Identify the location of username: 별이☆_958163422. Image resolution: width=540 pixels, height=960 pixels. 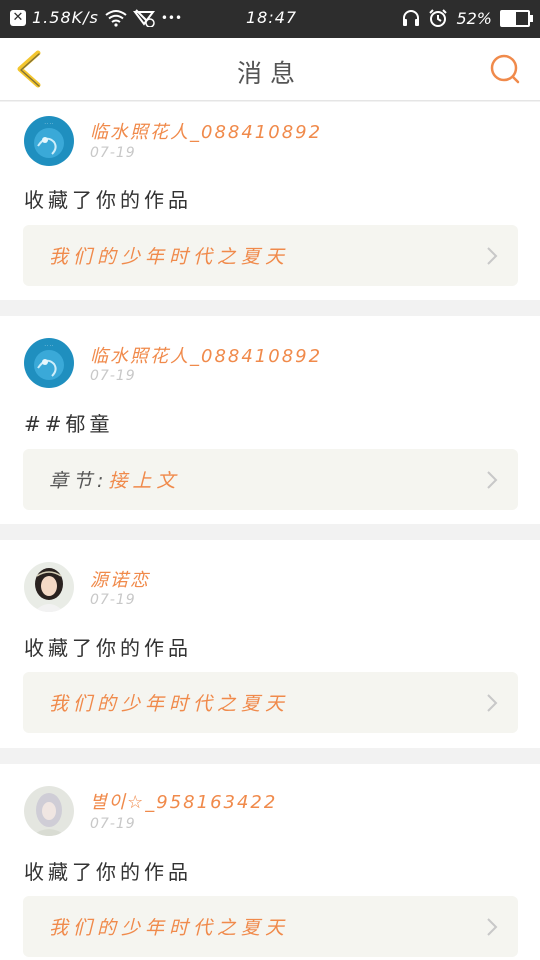
(183, 801).